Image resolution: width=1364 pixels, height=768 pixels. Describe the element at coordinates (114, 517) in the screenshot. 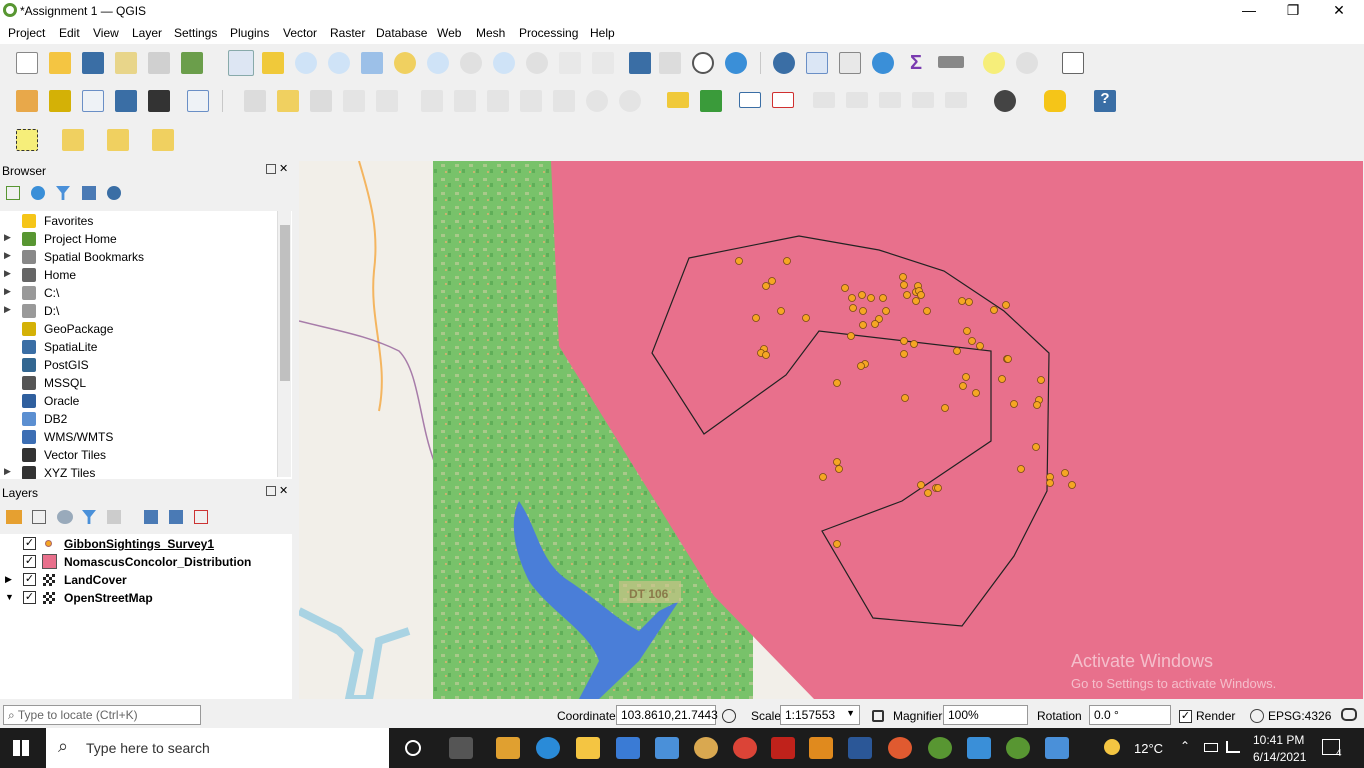

I see `filter-expression-icon` at that location.